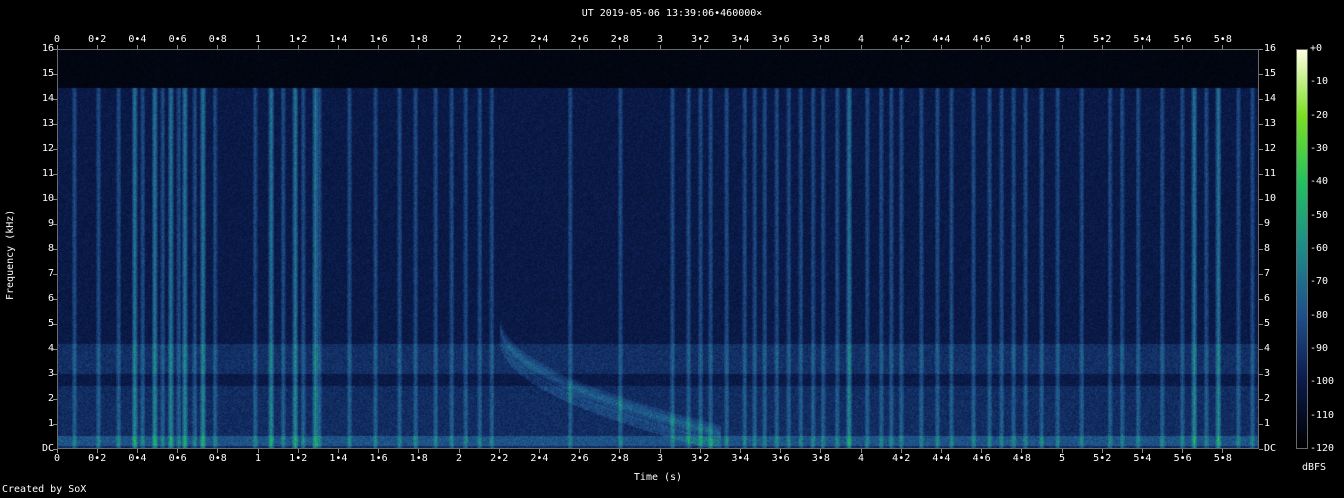 This screenshot has height=498, width=1344. What do you see at coordinates (459, 39) in the screenshot?
I see `x-tick-label-top: 2` at bounding box center [459, 39].